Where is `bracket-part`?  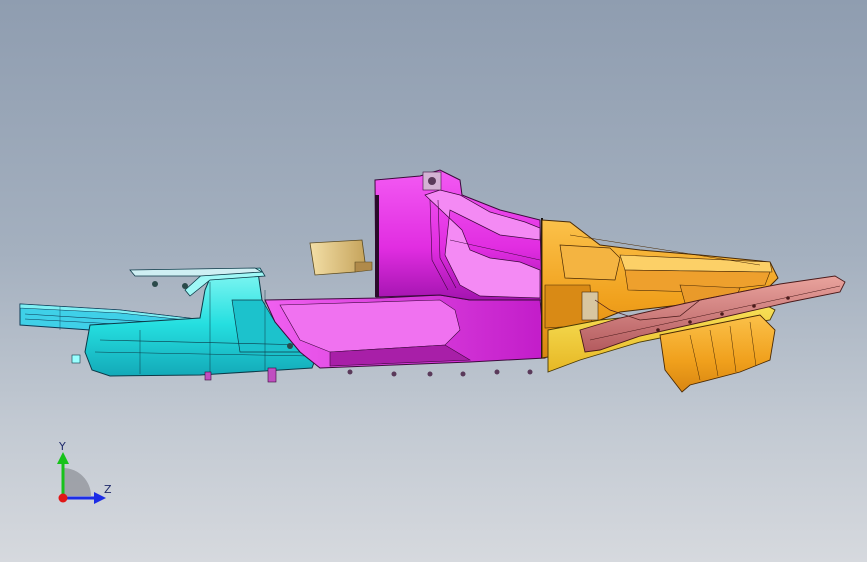 bracket-part is located at coordinates (341, 257).